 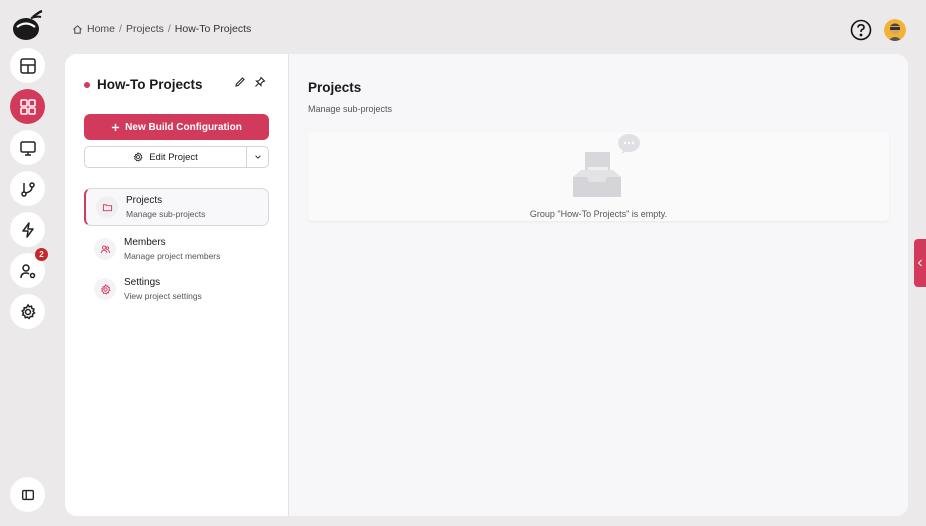 What do you see at coordinates (145, 242) in the screenshot?
I see `sidebar-item-label: Members` at bounding box center [145, 242].